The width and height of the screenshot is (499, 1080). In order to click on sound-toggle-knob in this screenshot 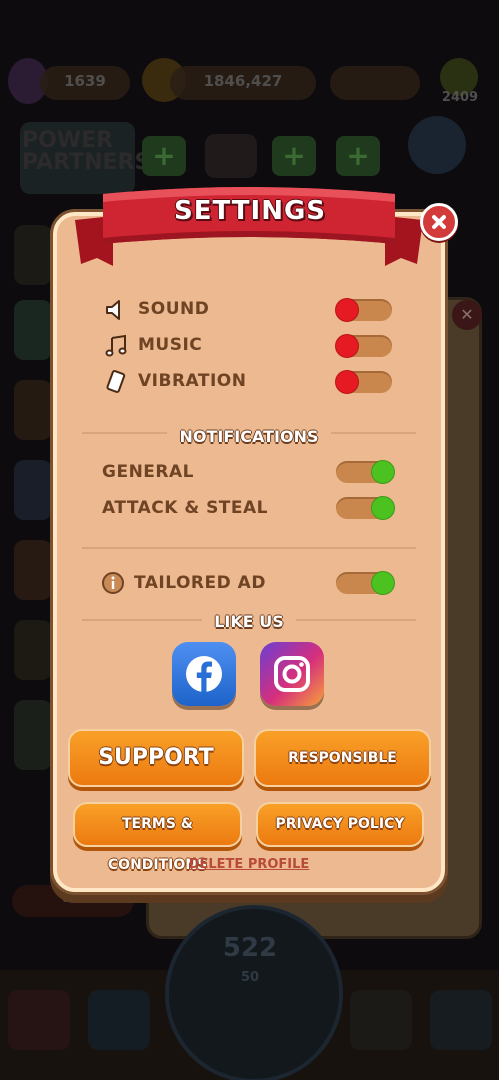, I will do `click(347, 310)`.